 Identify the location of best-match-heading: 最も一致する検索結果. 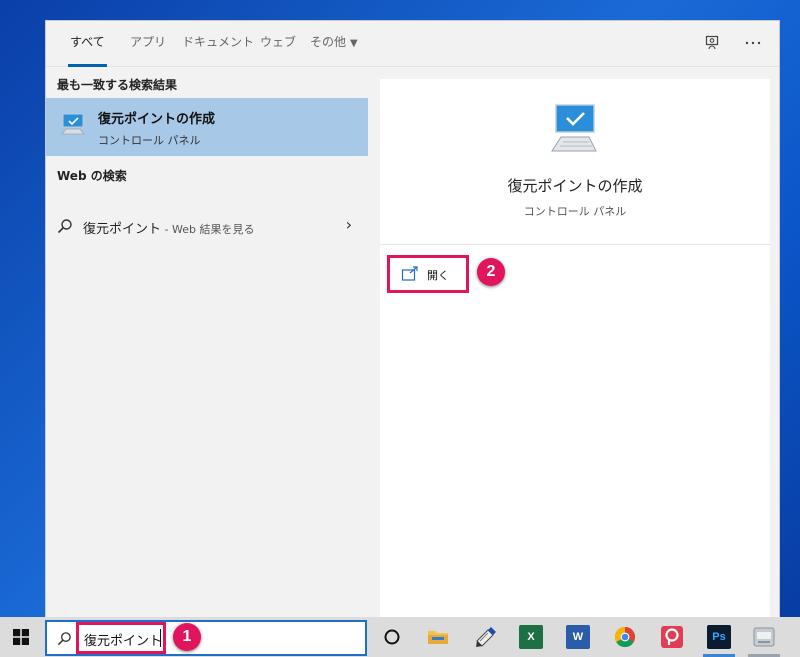
(117, 85).